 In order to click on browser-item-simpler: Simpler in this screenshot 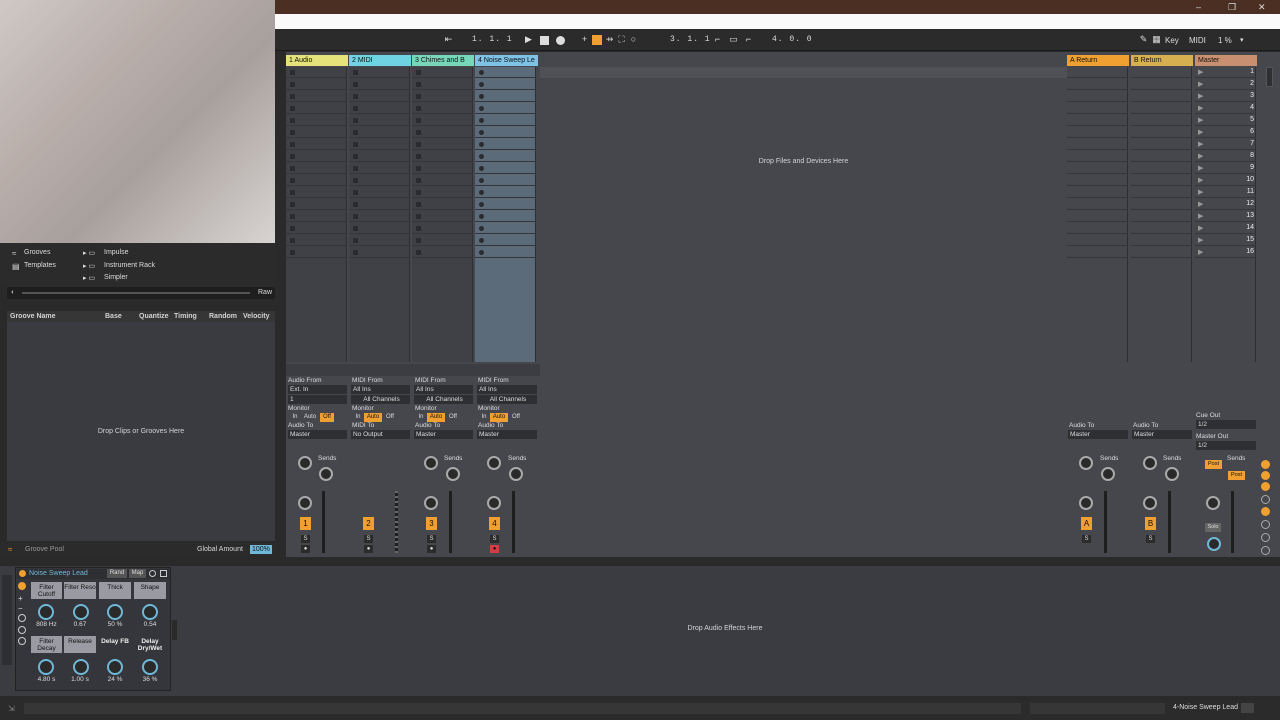, I will do `click(116, 277)`.